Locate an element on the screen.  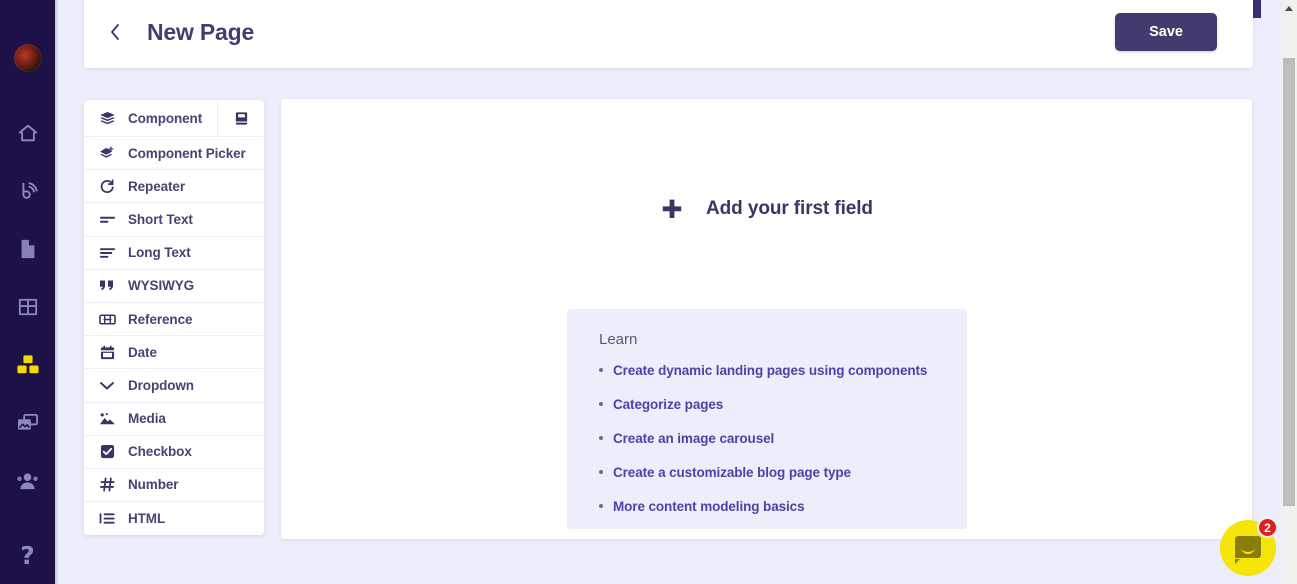
chat-bubble-icon is located at coordinates (1248, 550).